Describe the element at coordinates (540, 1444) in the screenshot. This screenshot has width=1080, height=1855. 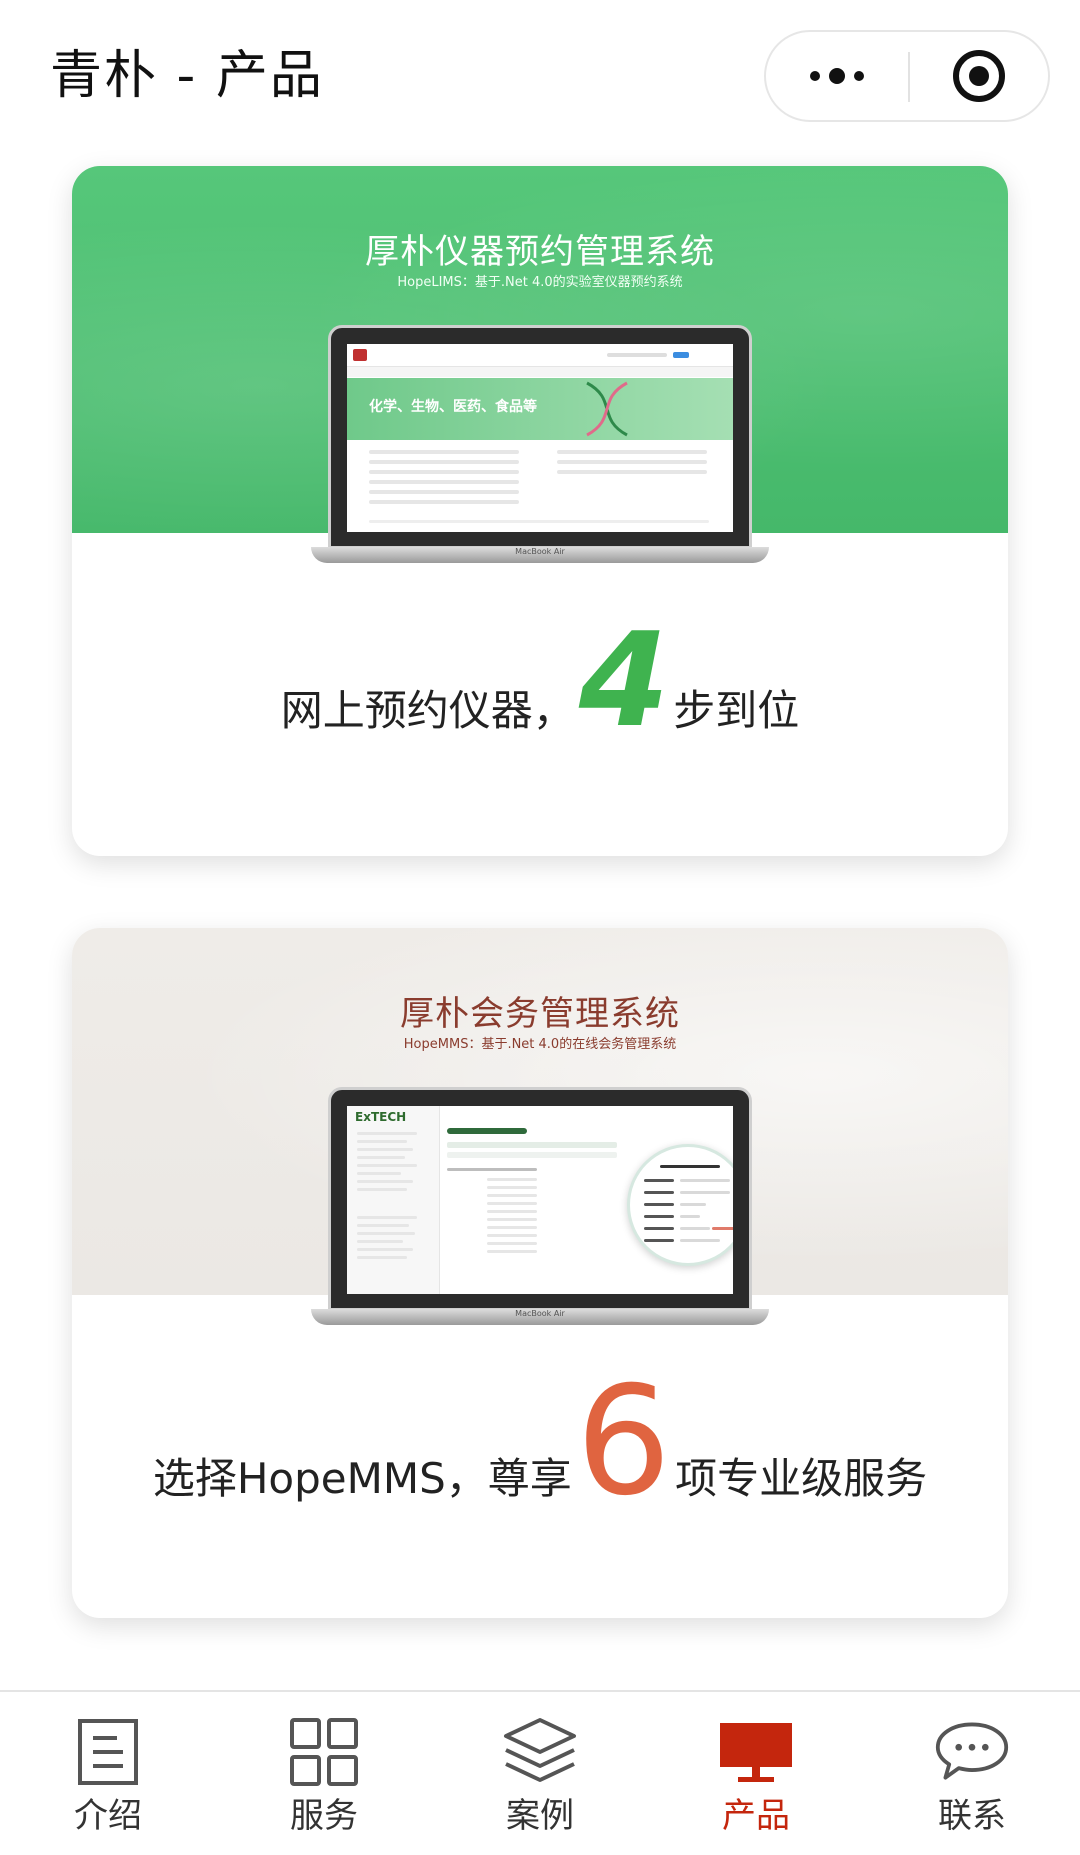
I see `product-slogan: 选择HopeMMS，尊享6项专业级服务` at that location.